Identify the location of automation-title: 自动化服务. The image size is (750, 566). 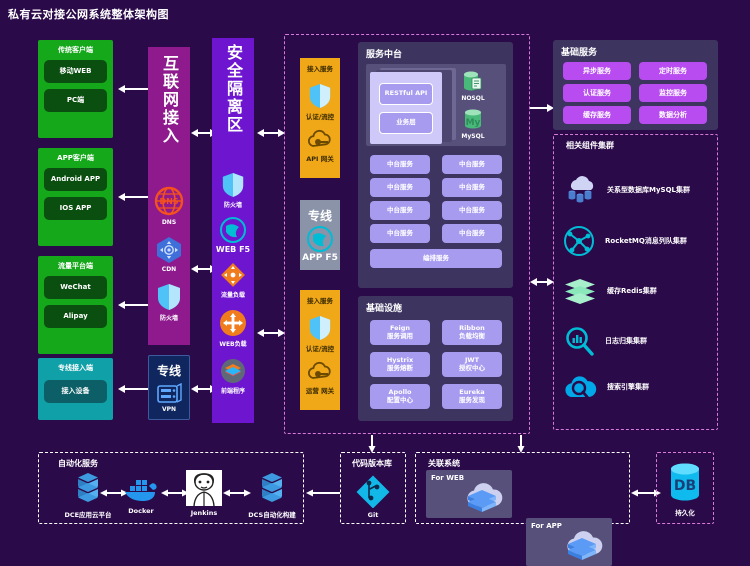
(78, 463).